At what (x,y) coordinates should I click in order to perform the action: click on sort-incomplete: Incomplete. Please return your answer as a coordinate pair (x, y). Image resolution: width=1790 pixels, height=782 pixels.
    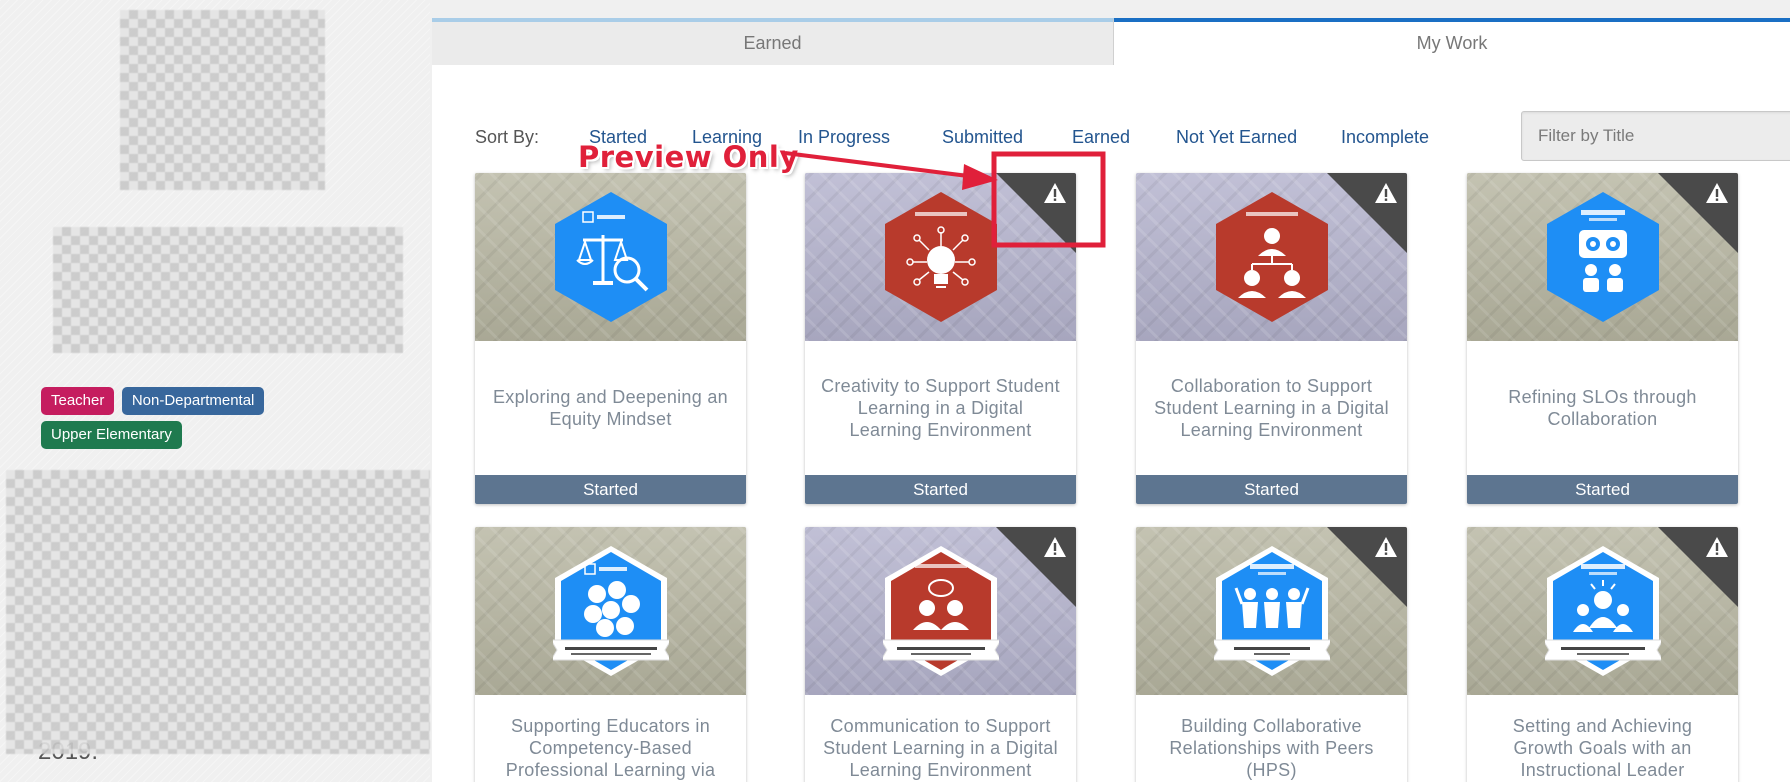
    Looking at the image, I should click on (1385, 137).